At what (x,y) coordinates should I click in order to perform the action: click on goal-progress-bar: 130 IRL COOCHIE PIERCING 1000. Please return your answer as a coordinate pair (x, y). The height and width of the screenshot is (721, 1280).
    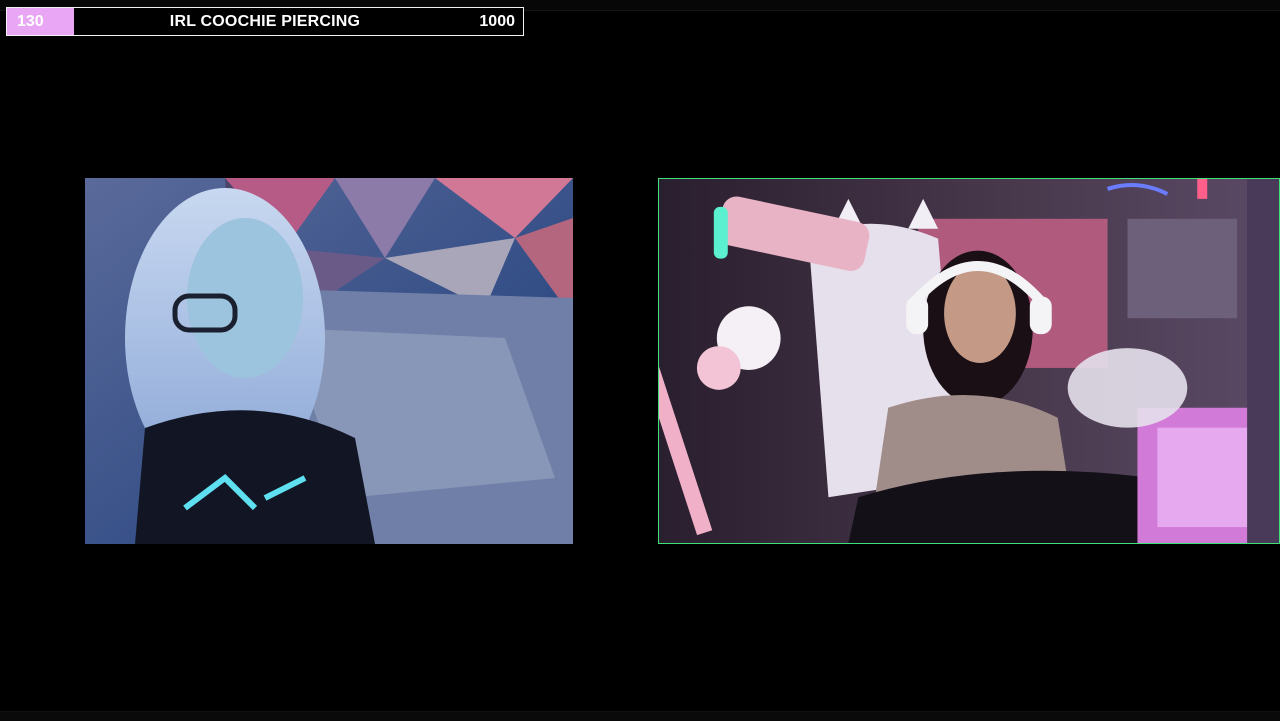
    Looking at the image, I should click on (265, 21).